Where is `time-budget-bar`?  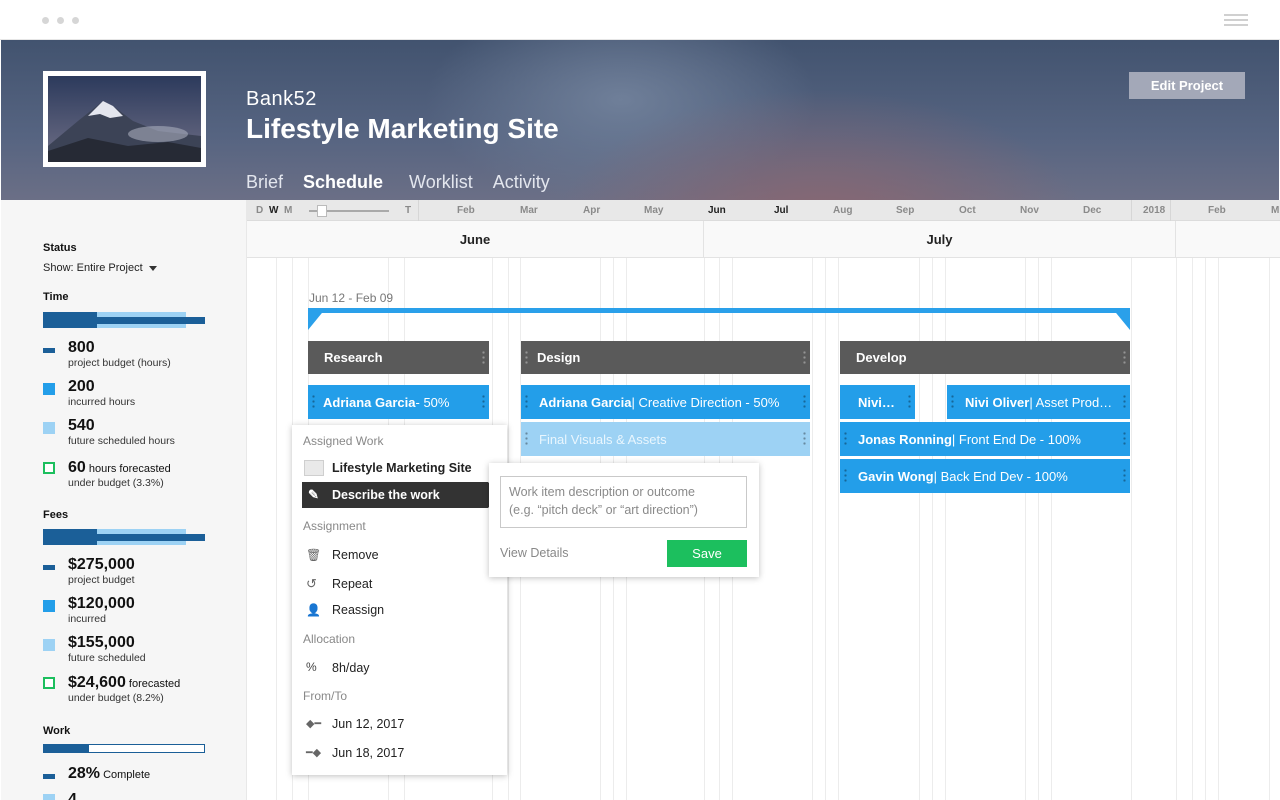
time-budget-bar is located at coordinates (124, 320).